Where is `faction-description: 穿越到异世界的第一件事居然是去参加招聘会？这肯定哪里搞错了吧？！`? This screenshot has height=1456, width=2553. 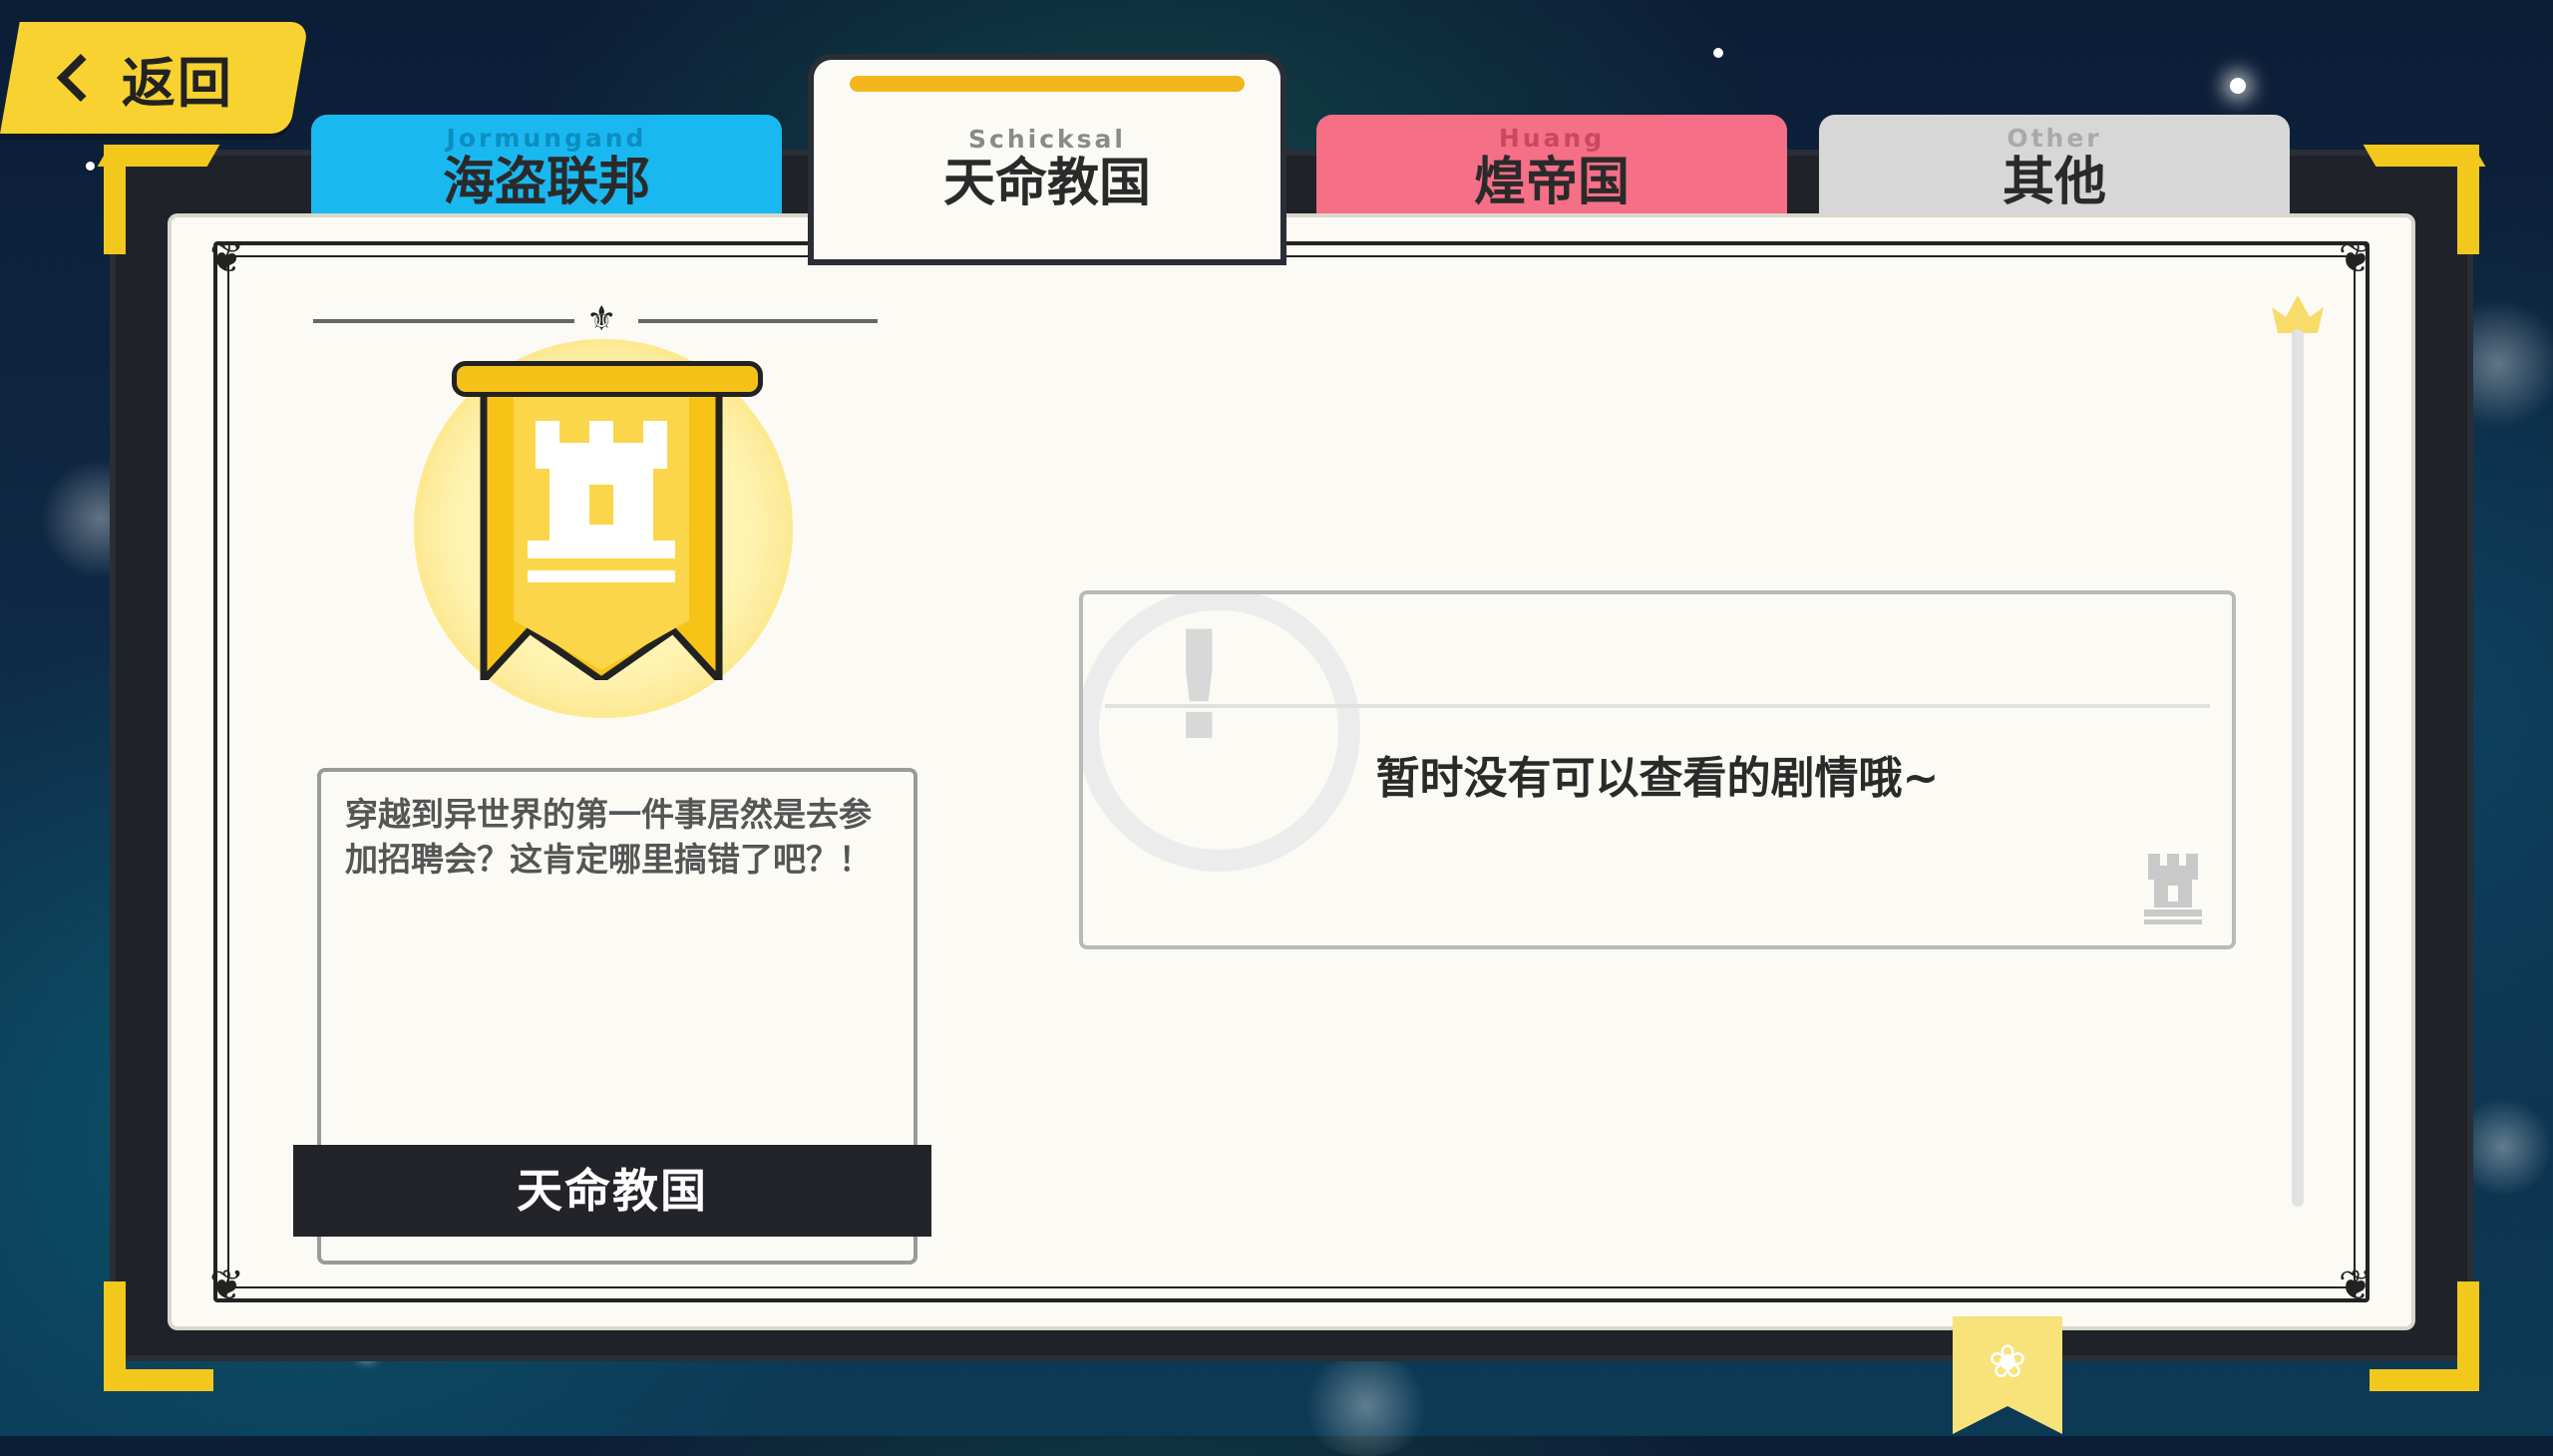 faction-description: 穿越到异世界的第一件事居然是去参加招聘会？这肯定哪里搞错了吧？！ is located at coordinates (609, 837).